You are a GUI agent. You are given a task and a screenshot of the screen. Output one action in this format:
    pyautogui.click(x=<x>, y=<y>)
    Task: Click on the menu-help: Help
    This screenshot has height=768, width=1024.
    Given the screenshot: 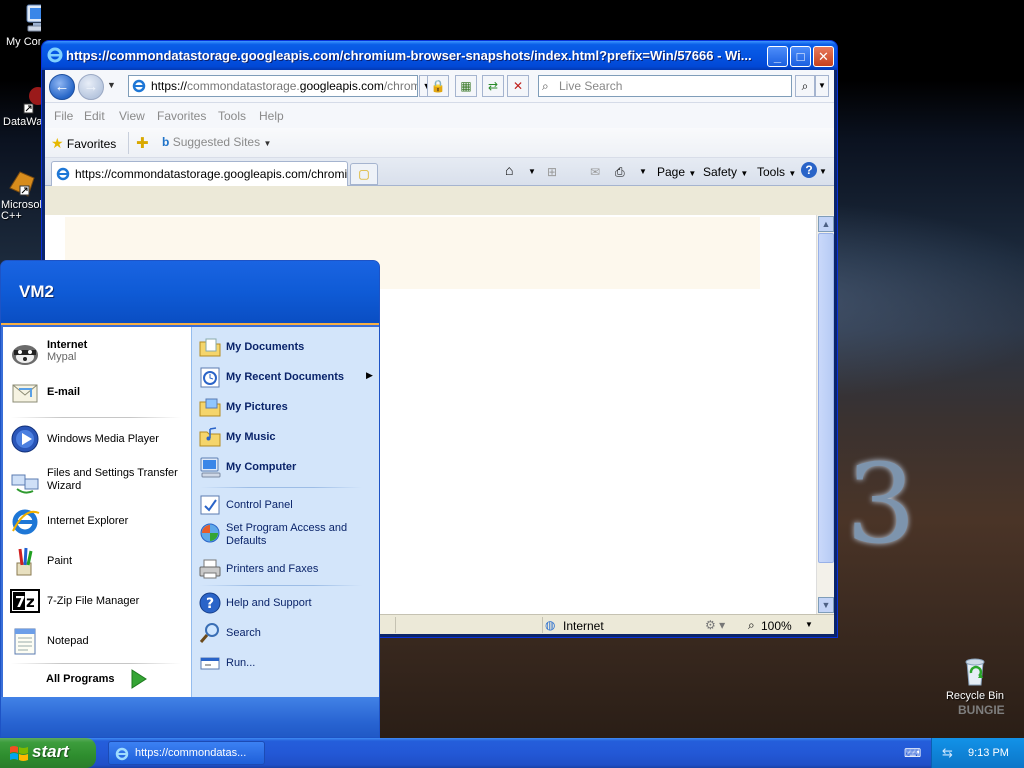 What is the action you would take?
    pyautogui.click(x=271, y=116)
    